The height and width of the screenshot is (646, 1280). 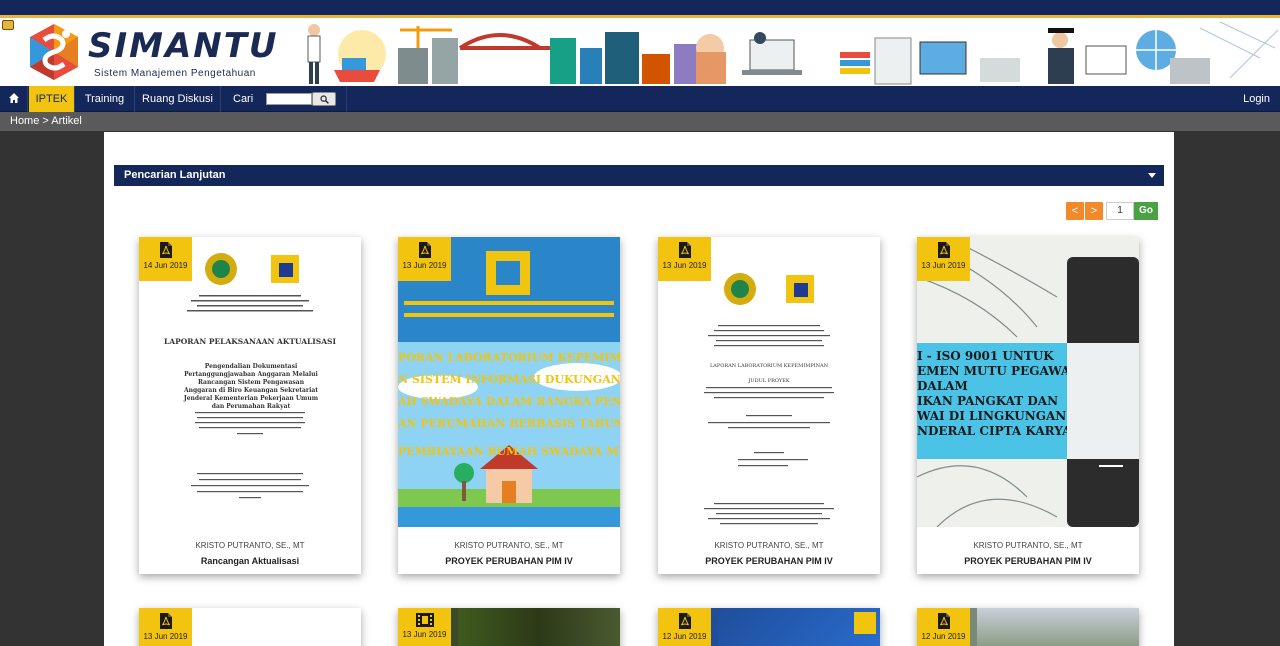 I want to click on document-heading: LAPORAN LABORATORIUM KEPEMIMPINAN, so click(x=769, y=366).